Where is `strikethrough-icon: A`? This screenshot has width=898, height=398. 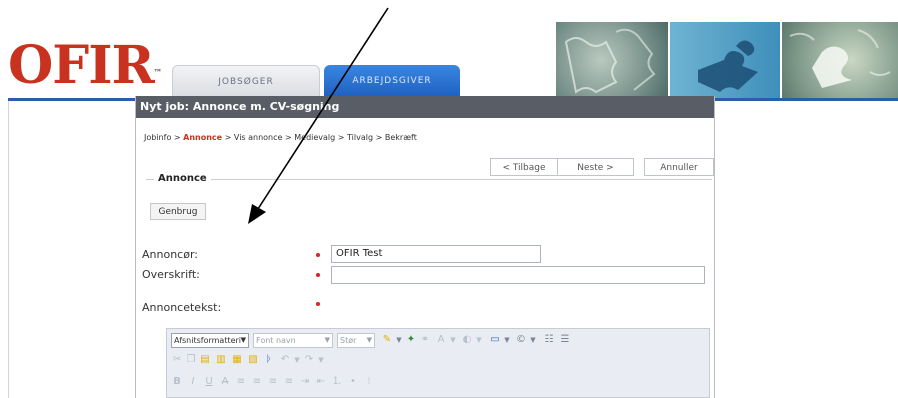 strikethrough-icon: A is located at coordinates (225, 382).